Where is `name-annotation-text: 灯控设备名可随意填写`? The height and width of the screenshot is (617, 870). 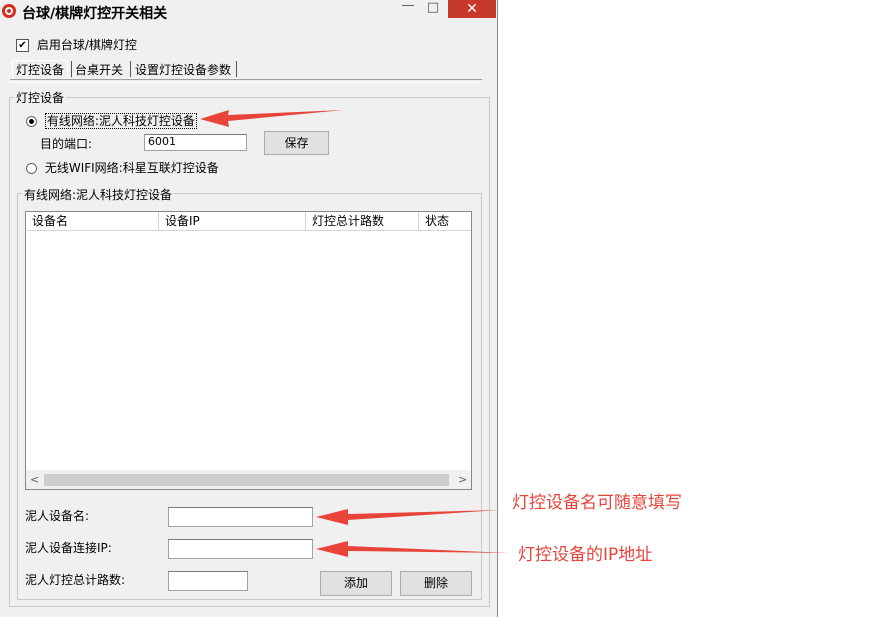 name-annotation-text: 灯控设备名可随意填写 is located at coordinates (597, 503).